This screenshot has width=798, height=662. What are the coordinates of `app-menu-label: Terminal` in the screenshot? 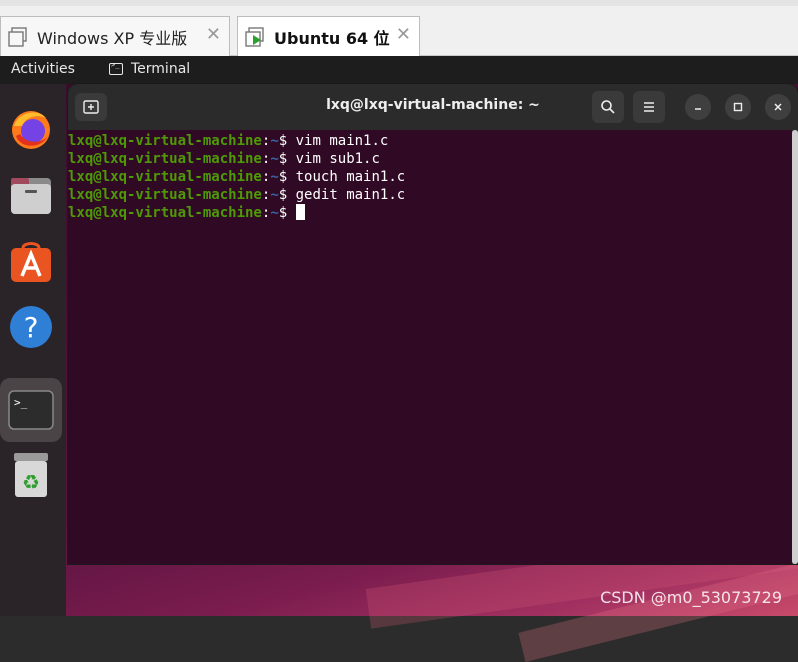 It's located at (161, 69).